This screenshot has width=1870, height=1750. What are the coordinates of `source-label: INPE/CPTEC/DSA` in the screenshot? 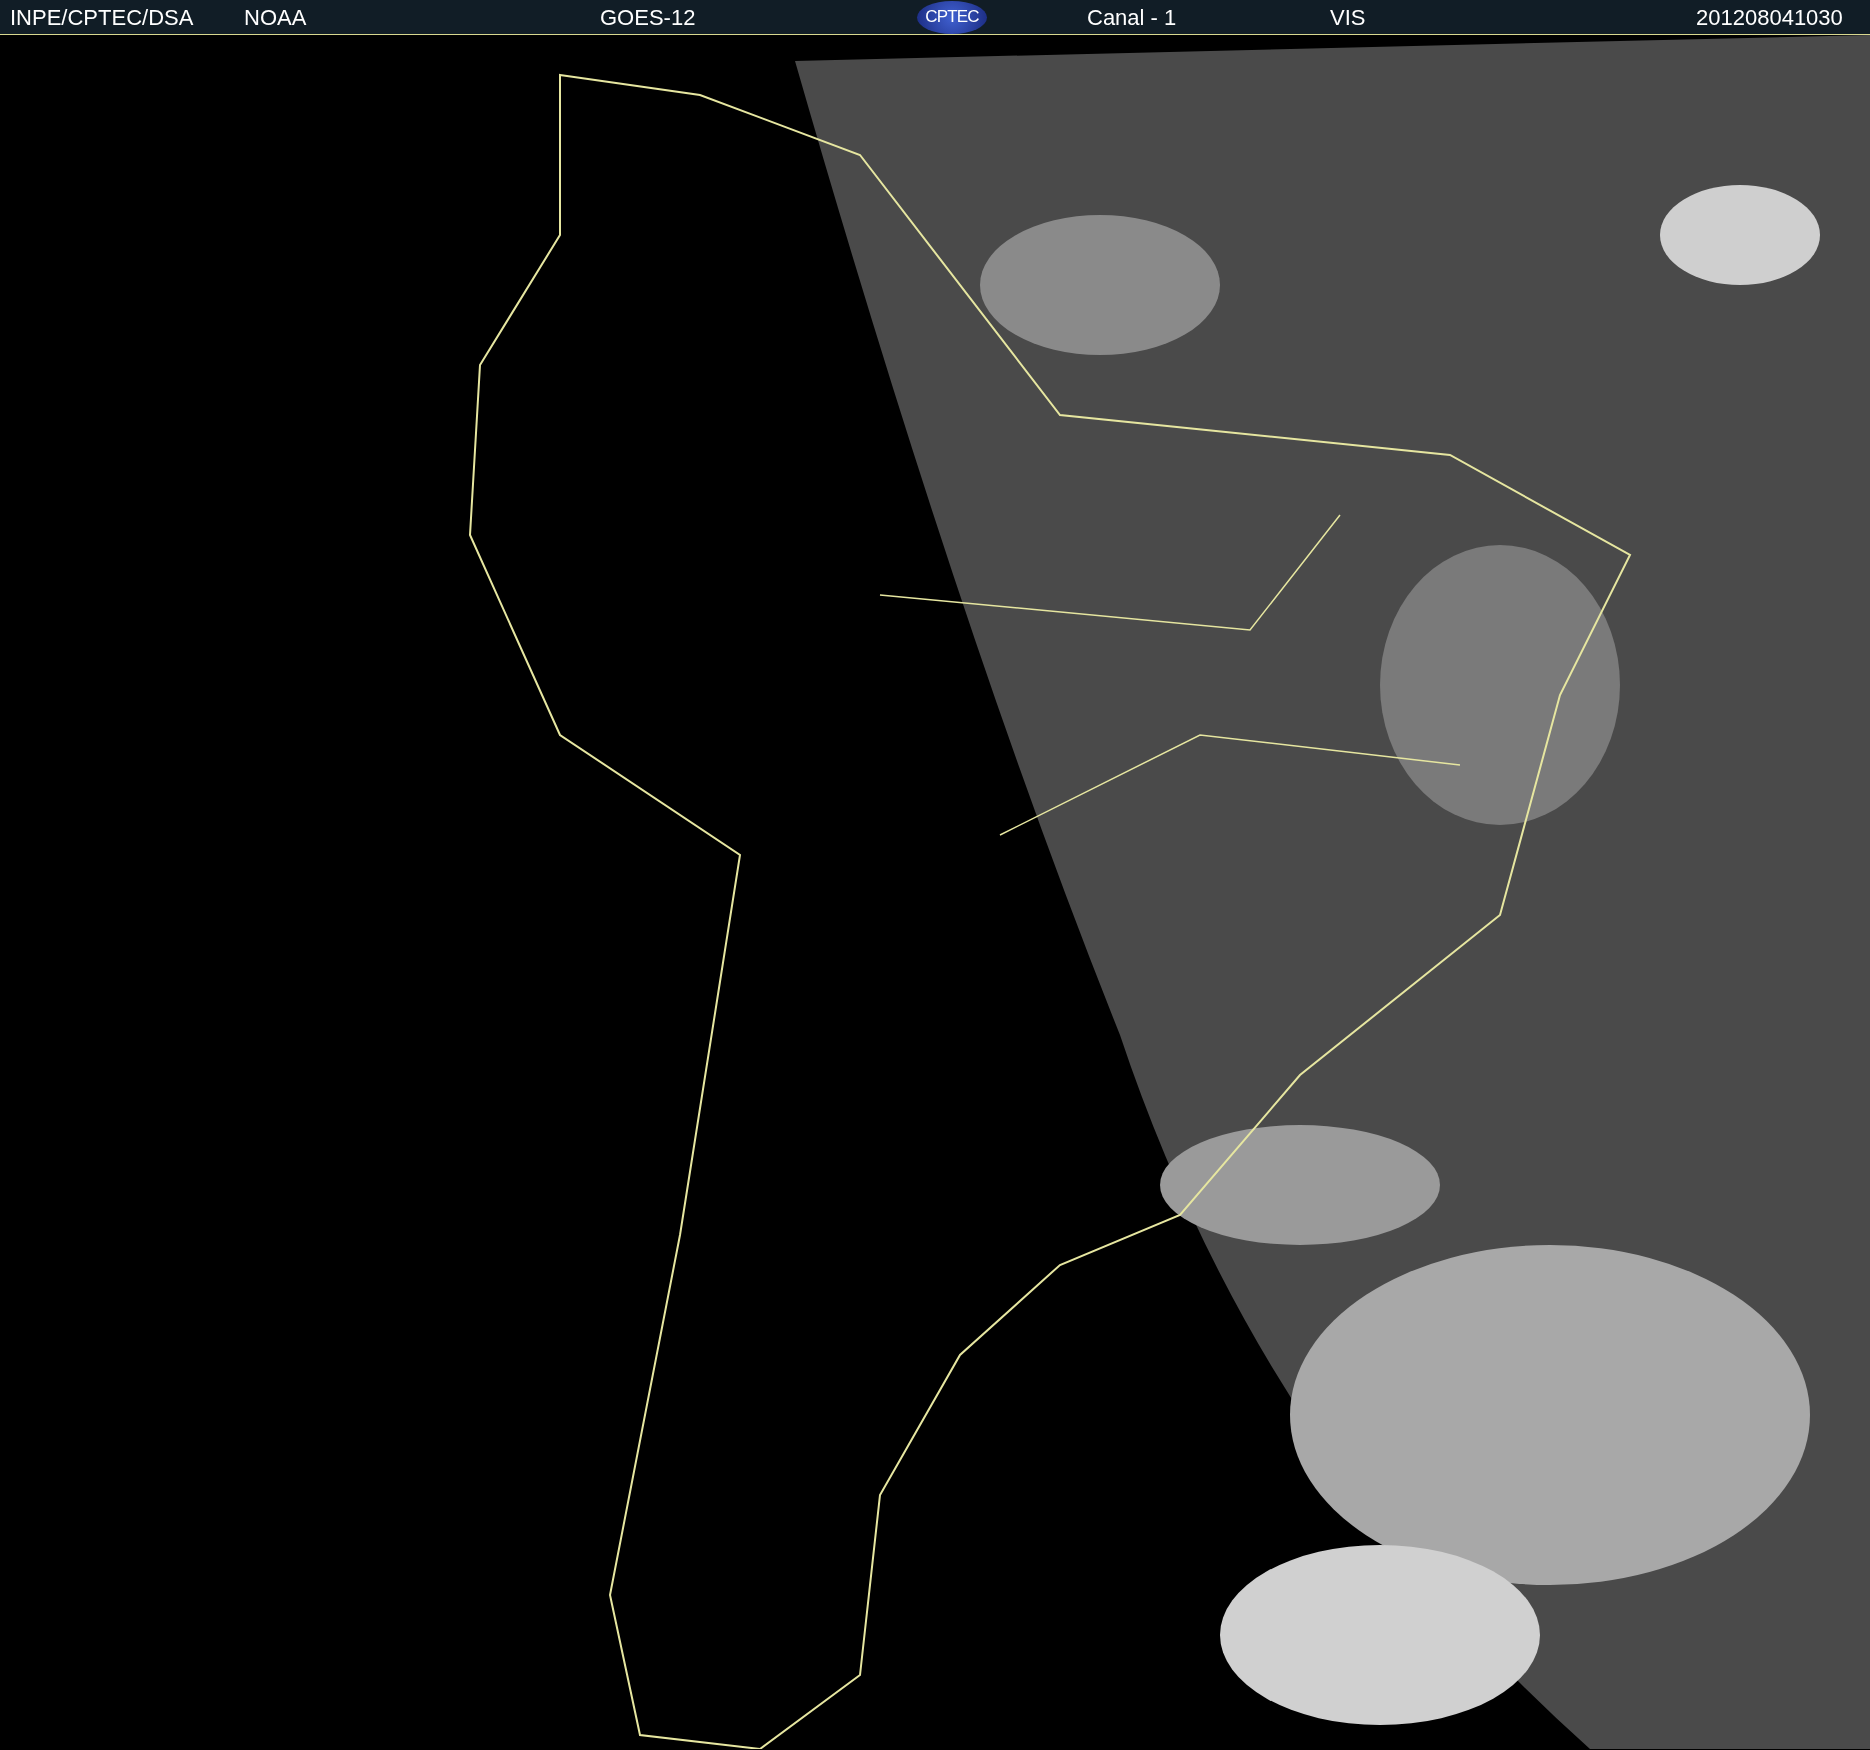 It's located at (102, 17).